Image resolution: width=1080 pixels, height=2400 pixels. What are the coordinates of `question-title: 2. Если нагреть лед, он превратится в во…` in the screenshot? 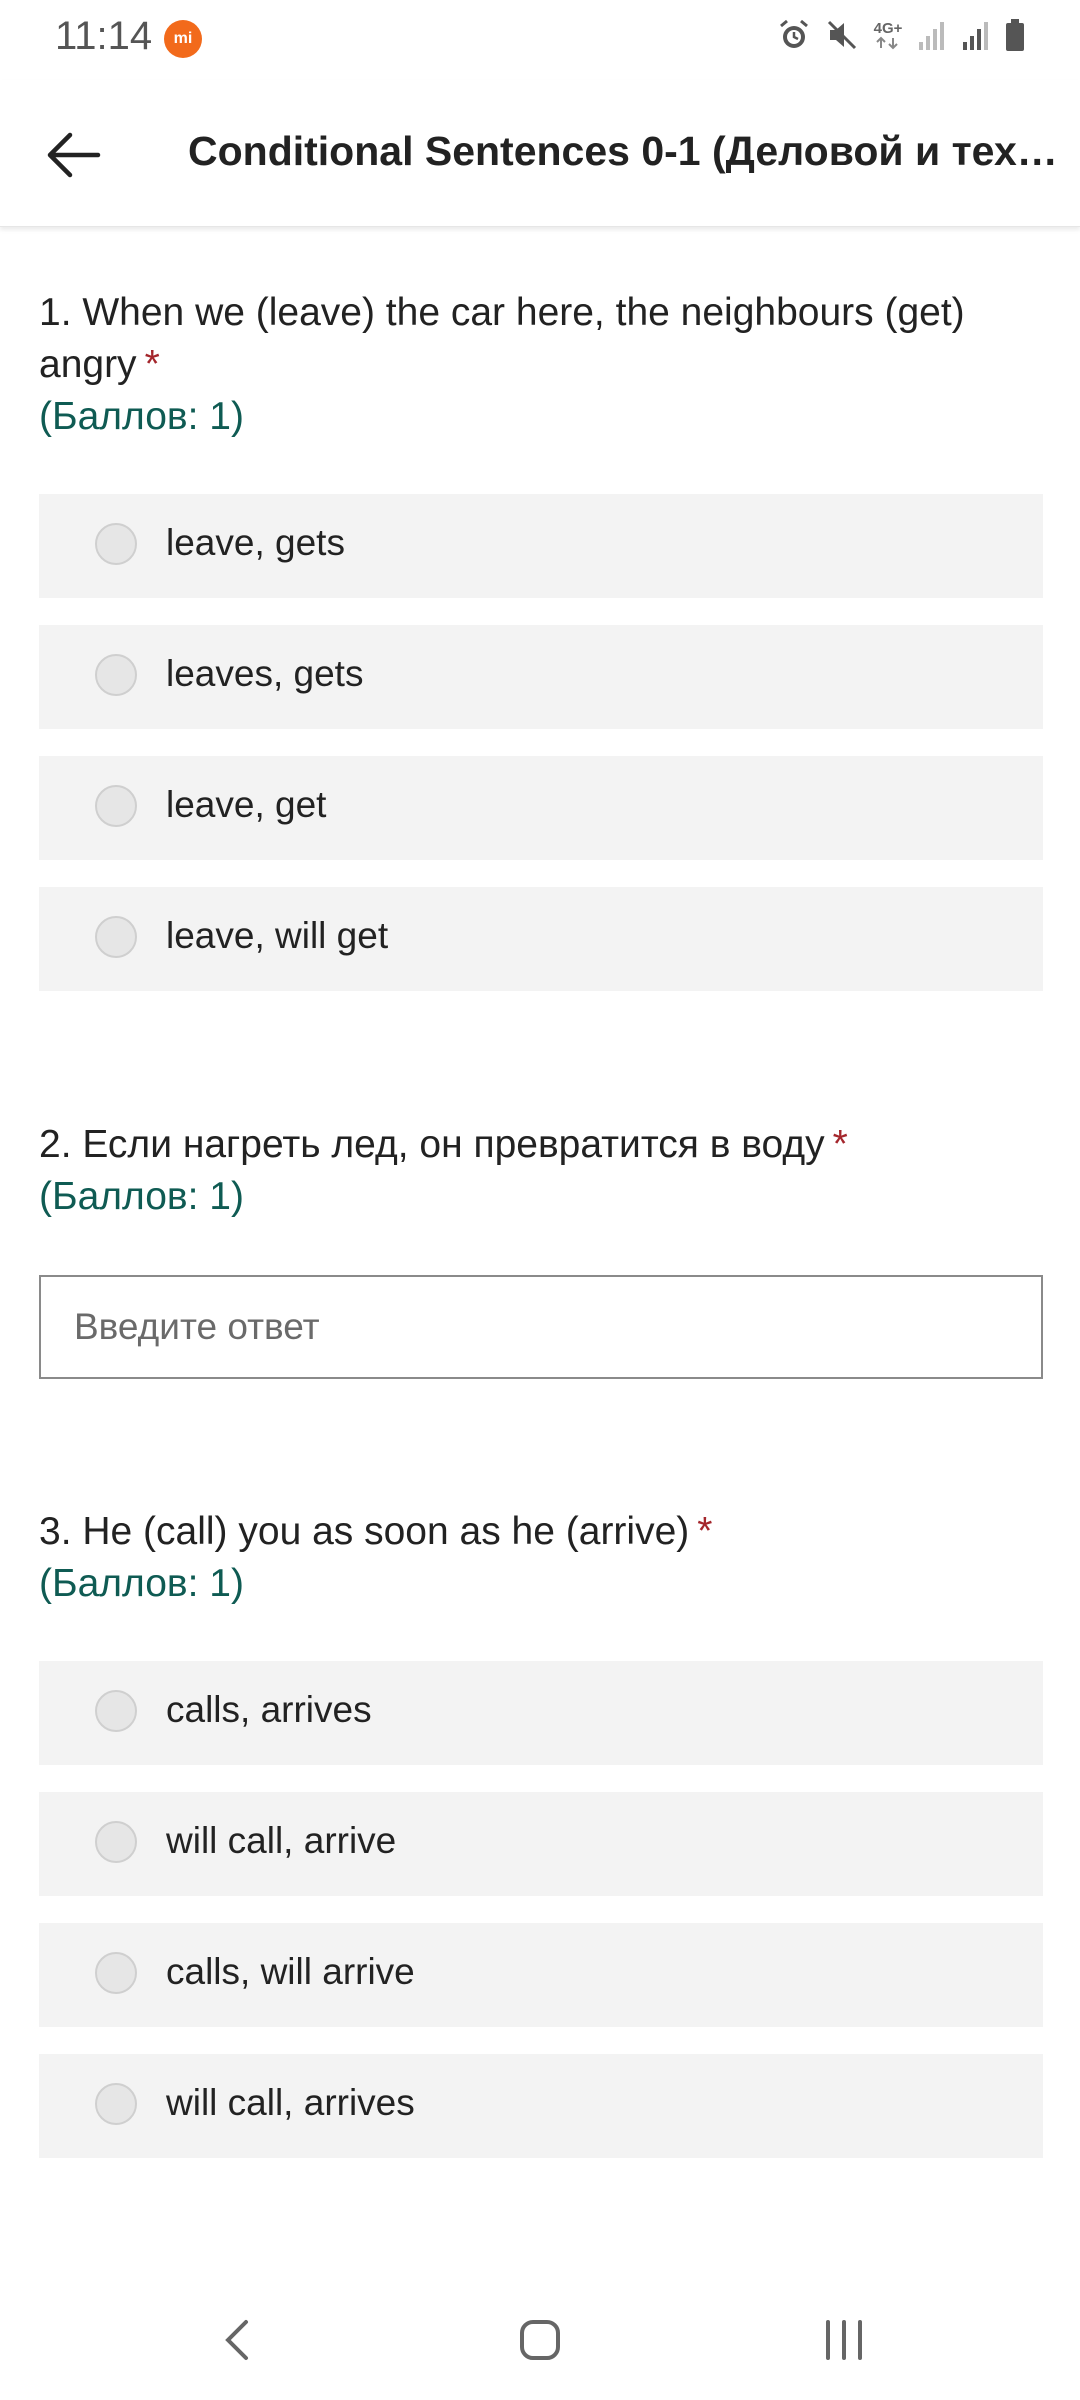 It's located at (541, 1145).